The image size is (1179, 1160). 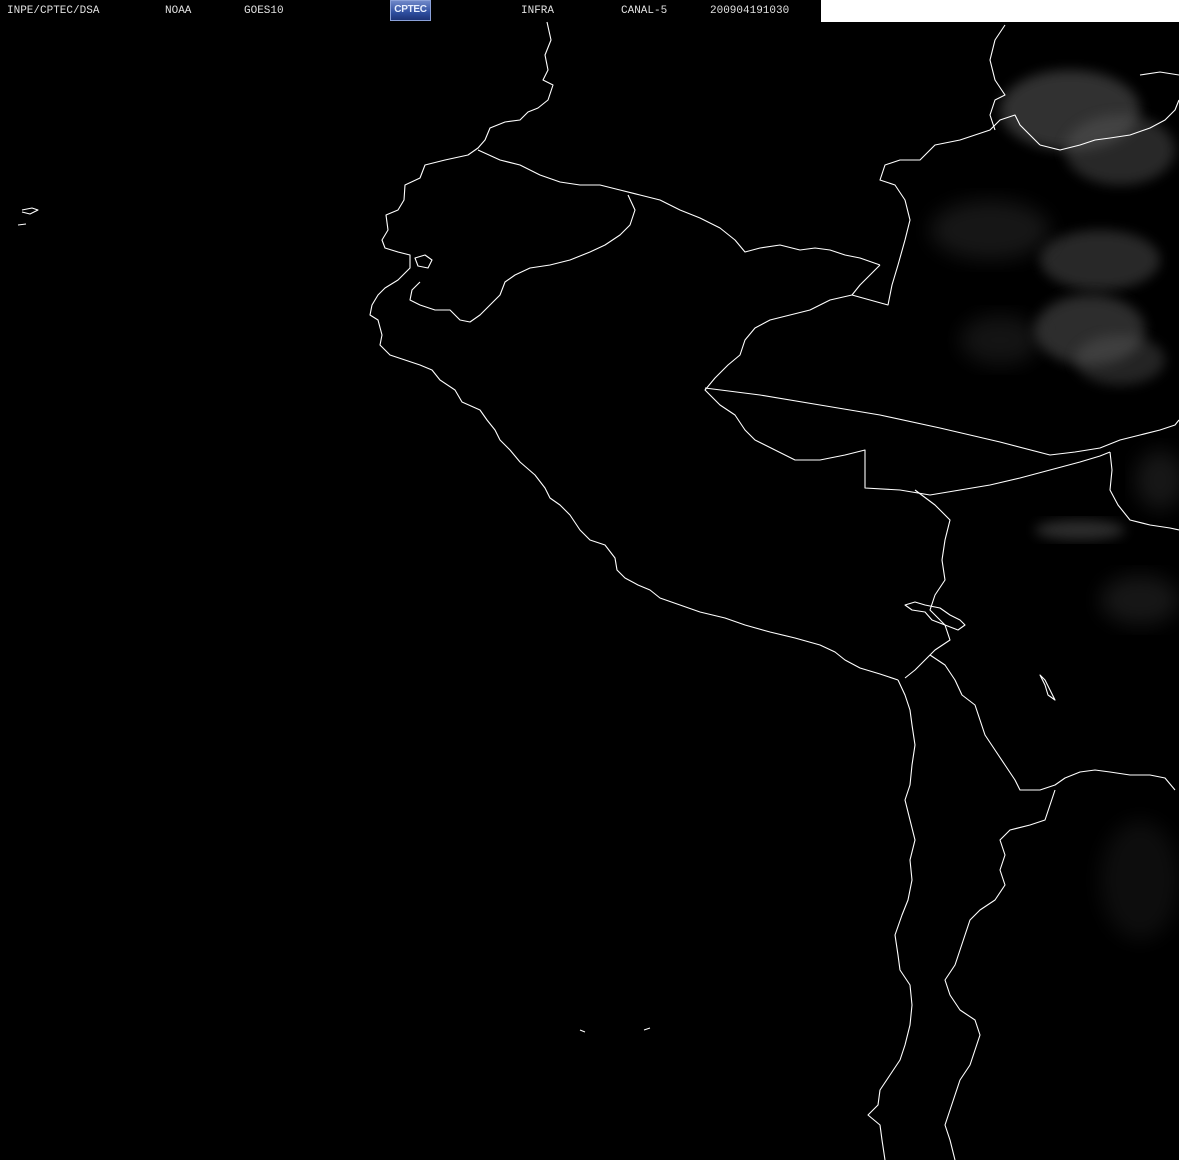 What do you see at coordinates (1052, 722) in the screenshot?
I see `border-chile-argentina` at bounding box center [1052, 722].